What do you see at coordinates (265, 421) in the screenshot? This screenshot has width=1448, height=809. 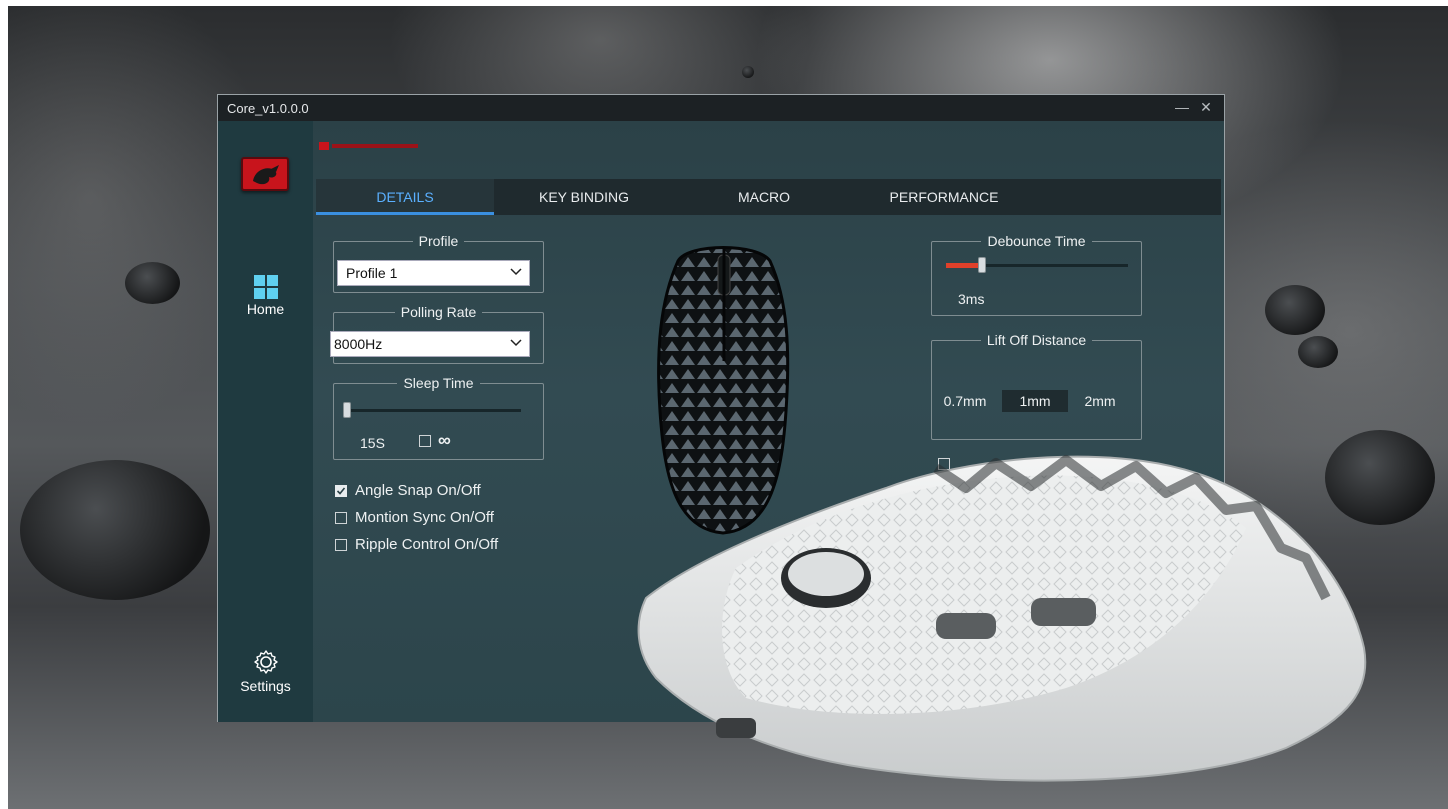 I see `sidebar: Home Settings` at bounding box center [265, 421].